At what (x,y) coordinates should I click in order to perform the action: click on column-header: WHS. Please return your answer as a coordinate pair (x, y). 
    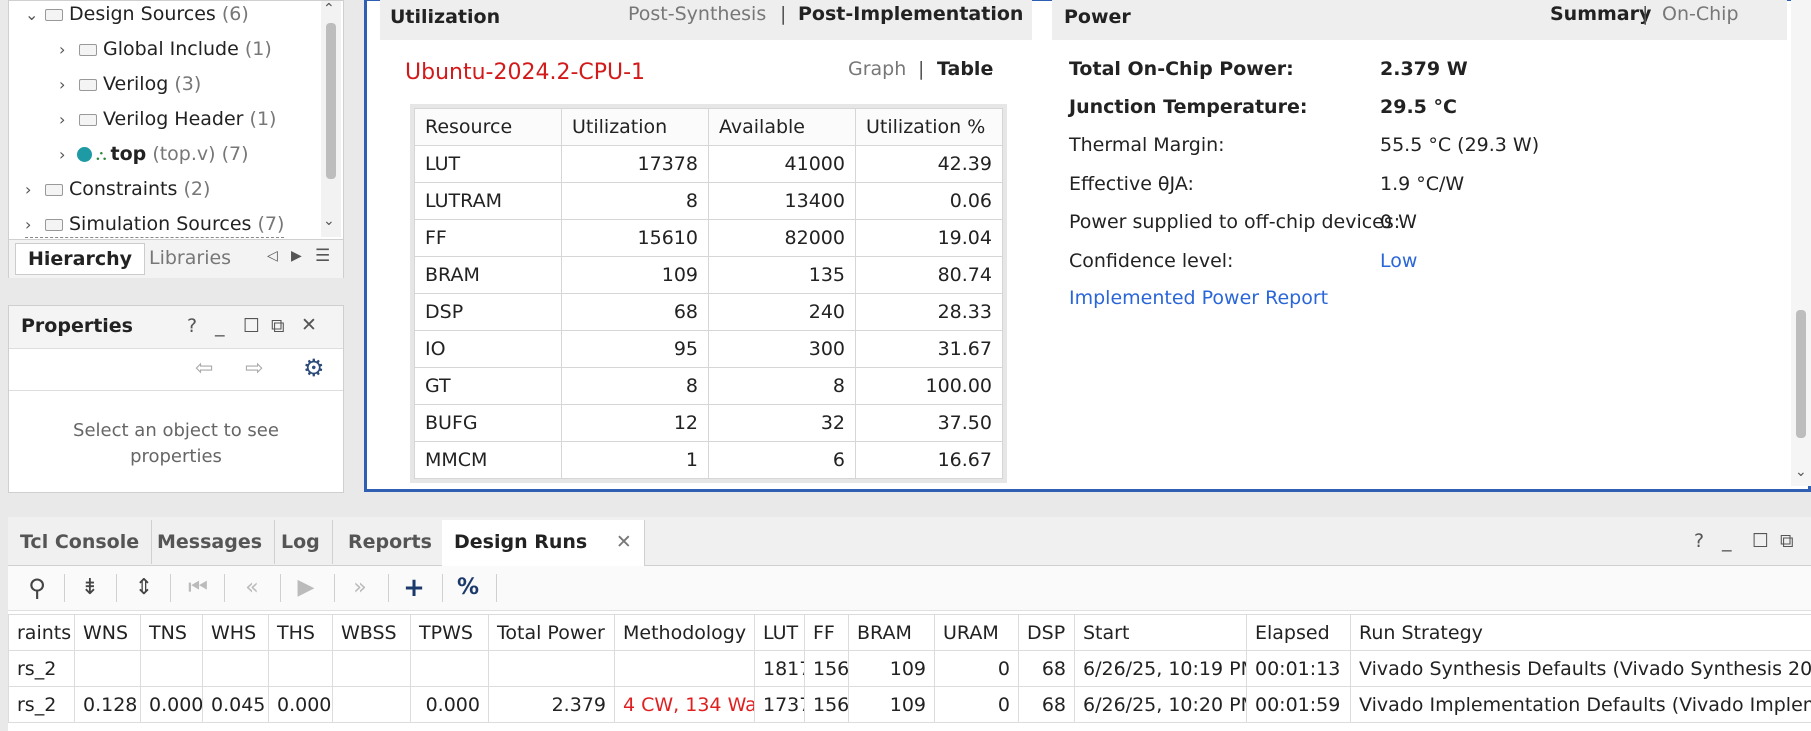
    Looking at the image, I should click on (236, 633).